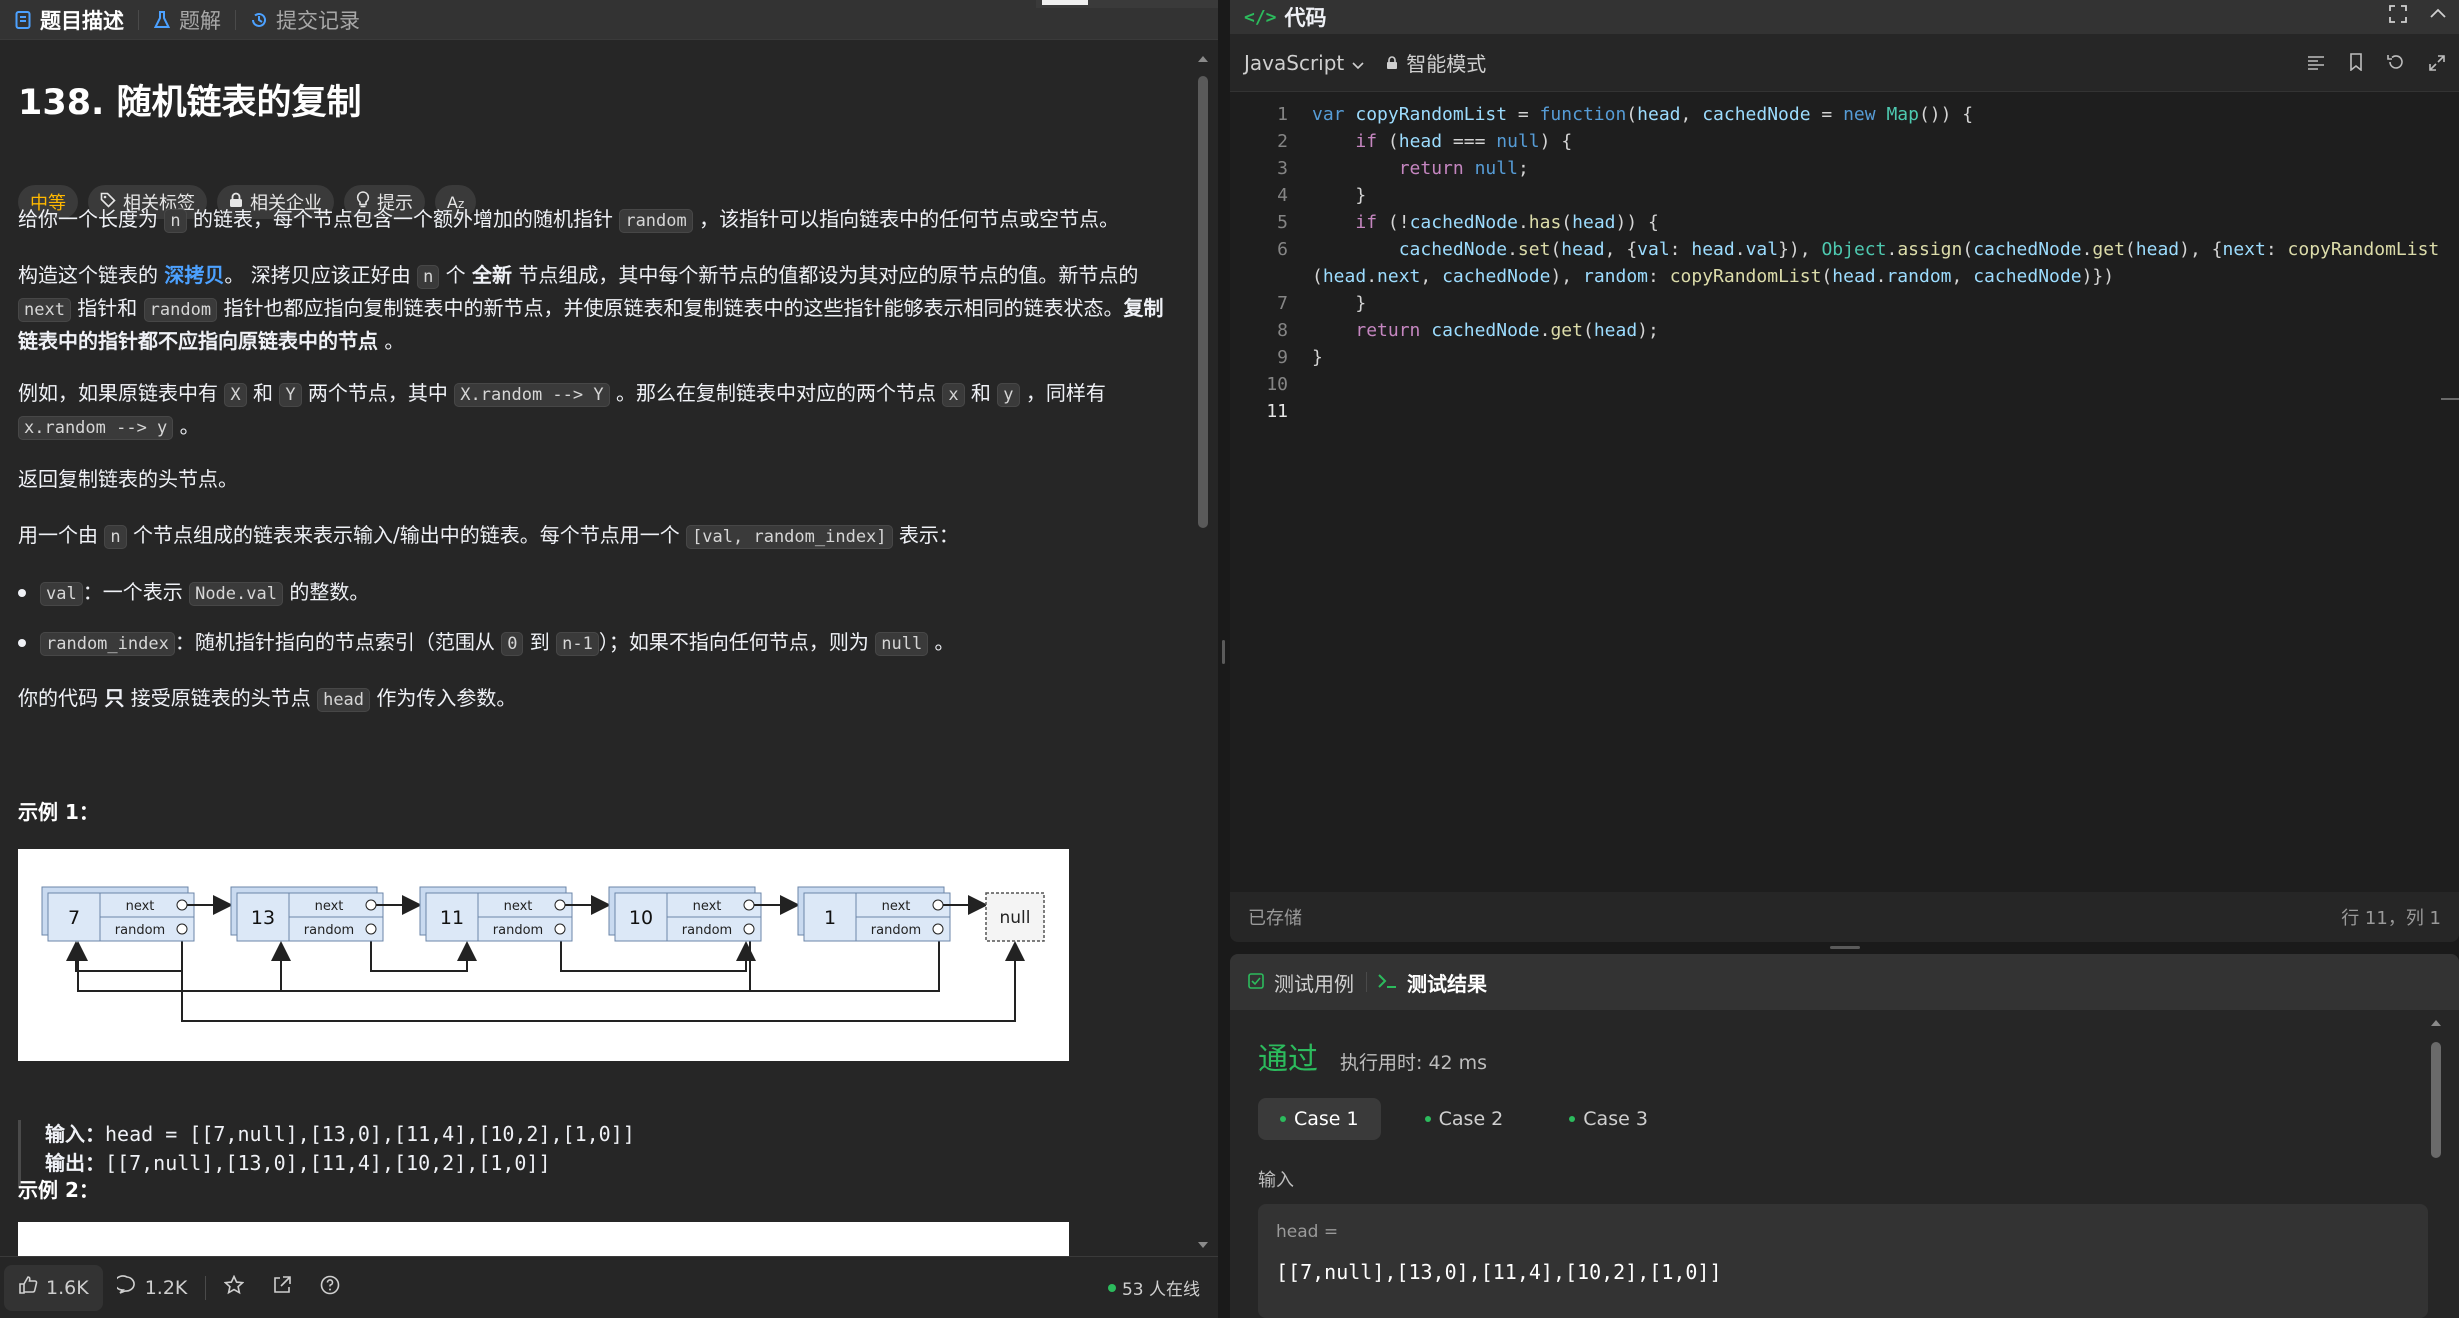 The width and height of the screenshot is (2459, 1318). Describe the element at coordinates (1304, 63) in the screenshot. I see `language-select: JavaScript` at that location.